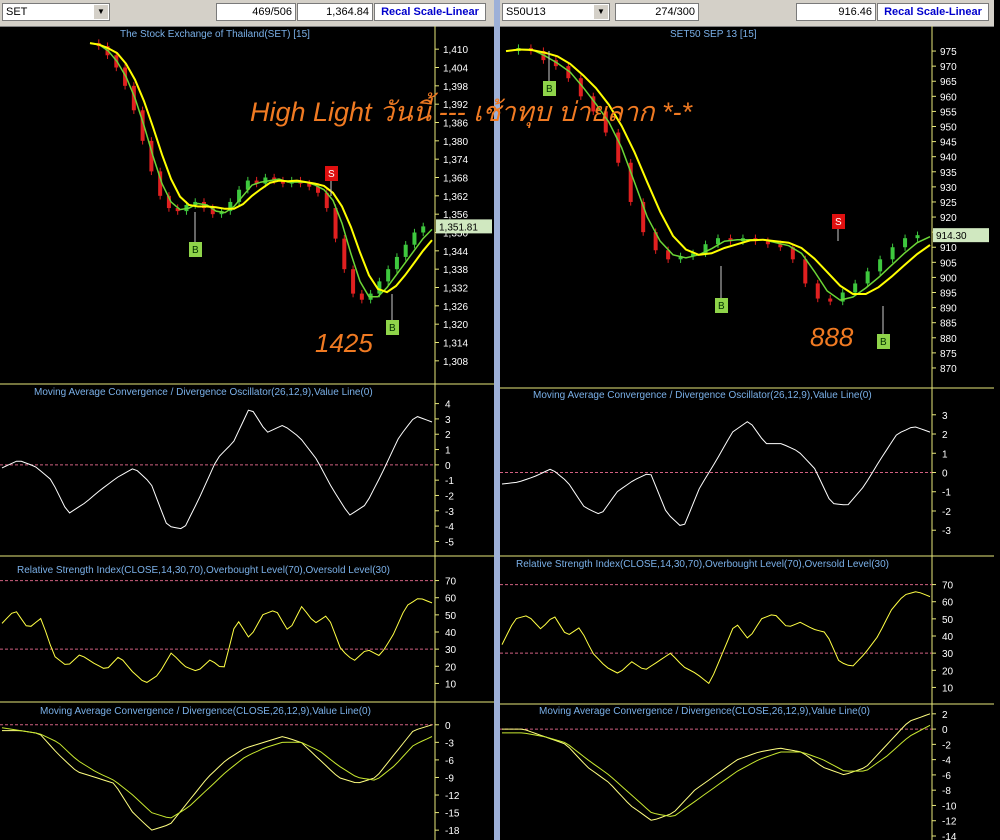 Image resolution: width=1000 pixels, height=840 pixels. I want to click on macd-oscillator-tick-label: -4, so click(449, 527).